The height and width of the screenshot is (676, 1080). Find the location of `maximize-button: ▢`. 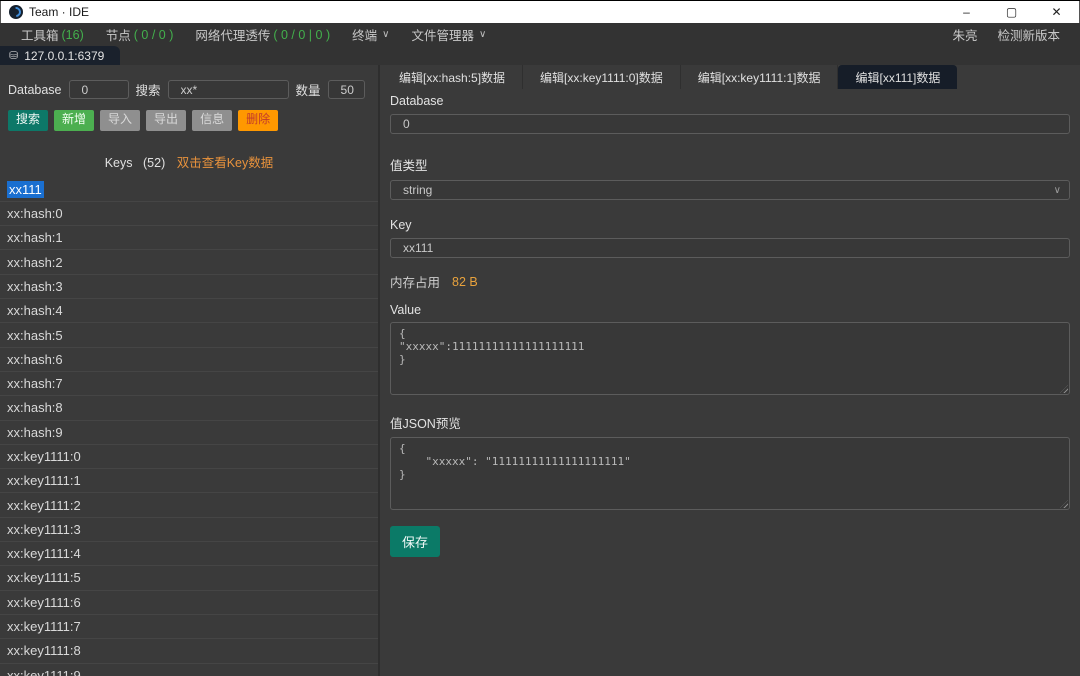

maximize-button: ▢ is located at coordinates (1011, 12).